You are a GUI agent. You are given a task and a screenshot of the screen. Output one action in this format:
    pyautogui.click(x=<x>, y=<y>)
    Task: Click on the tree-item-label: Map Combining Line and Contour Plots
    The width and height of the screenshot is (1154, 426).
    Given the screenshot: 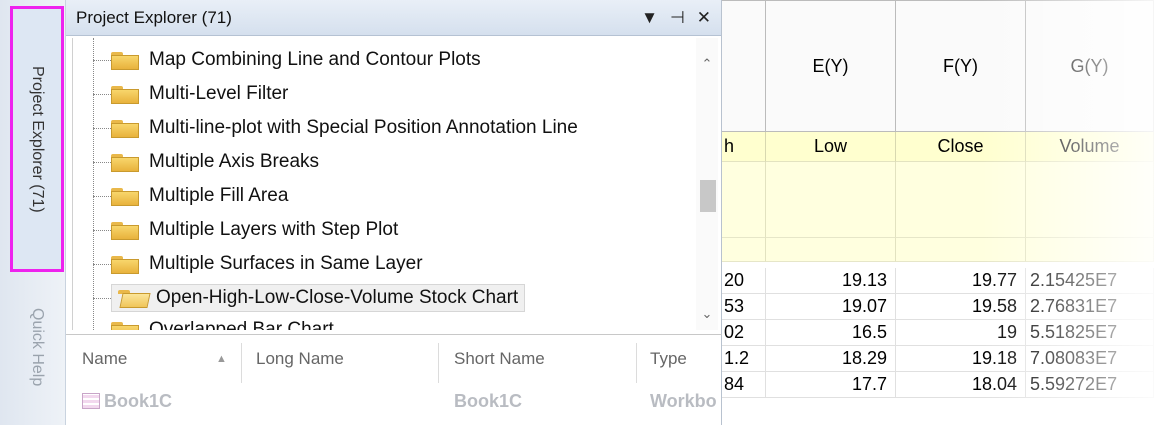 What is the action you would take?
    pyautogui.click(x=315, y=59)
    